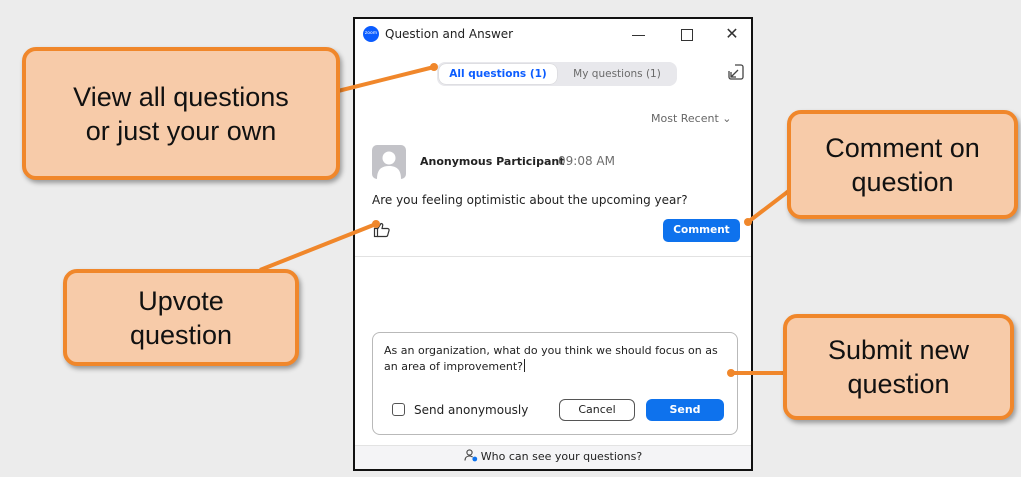  What do you see at coordinates (736, 72) in the screenshot?
I see `popout-icon` at bounding box center [736, 72].